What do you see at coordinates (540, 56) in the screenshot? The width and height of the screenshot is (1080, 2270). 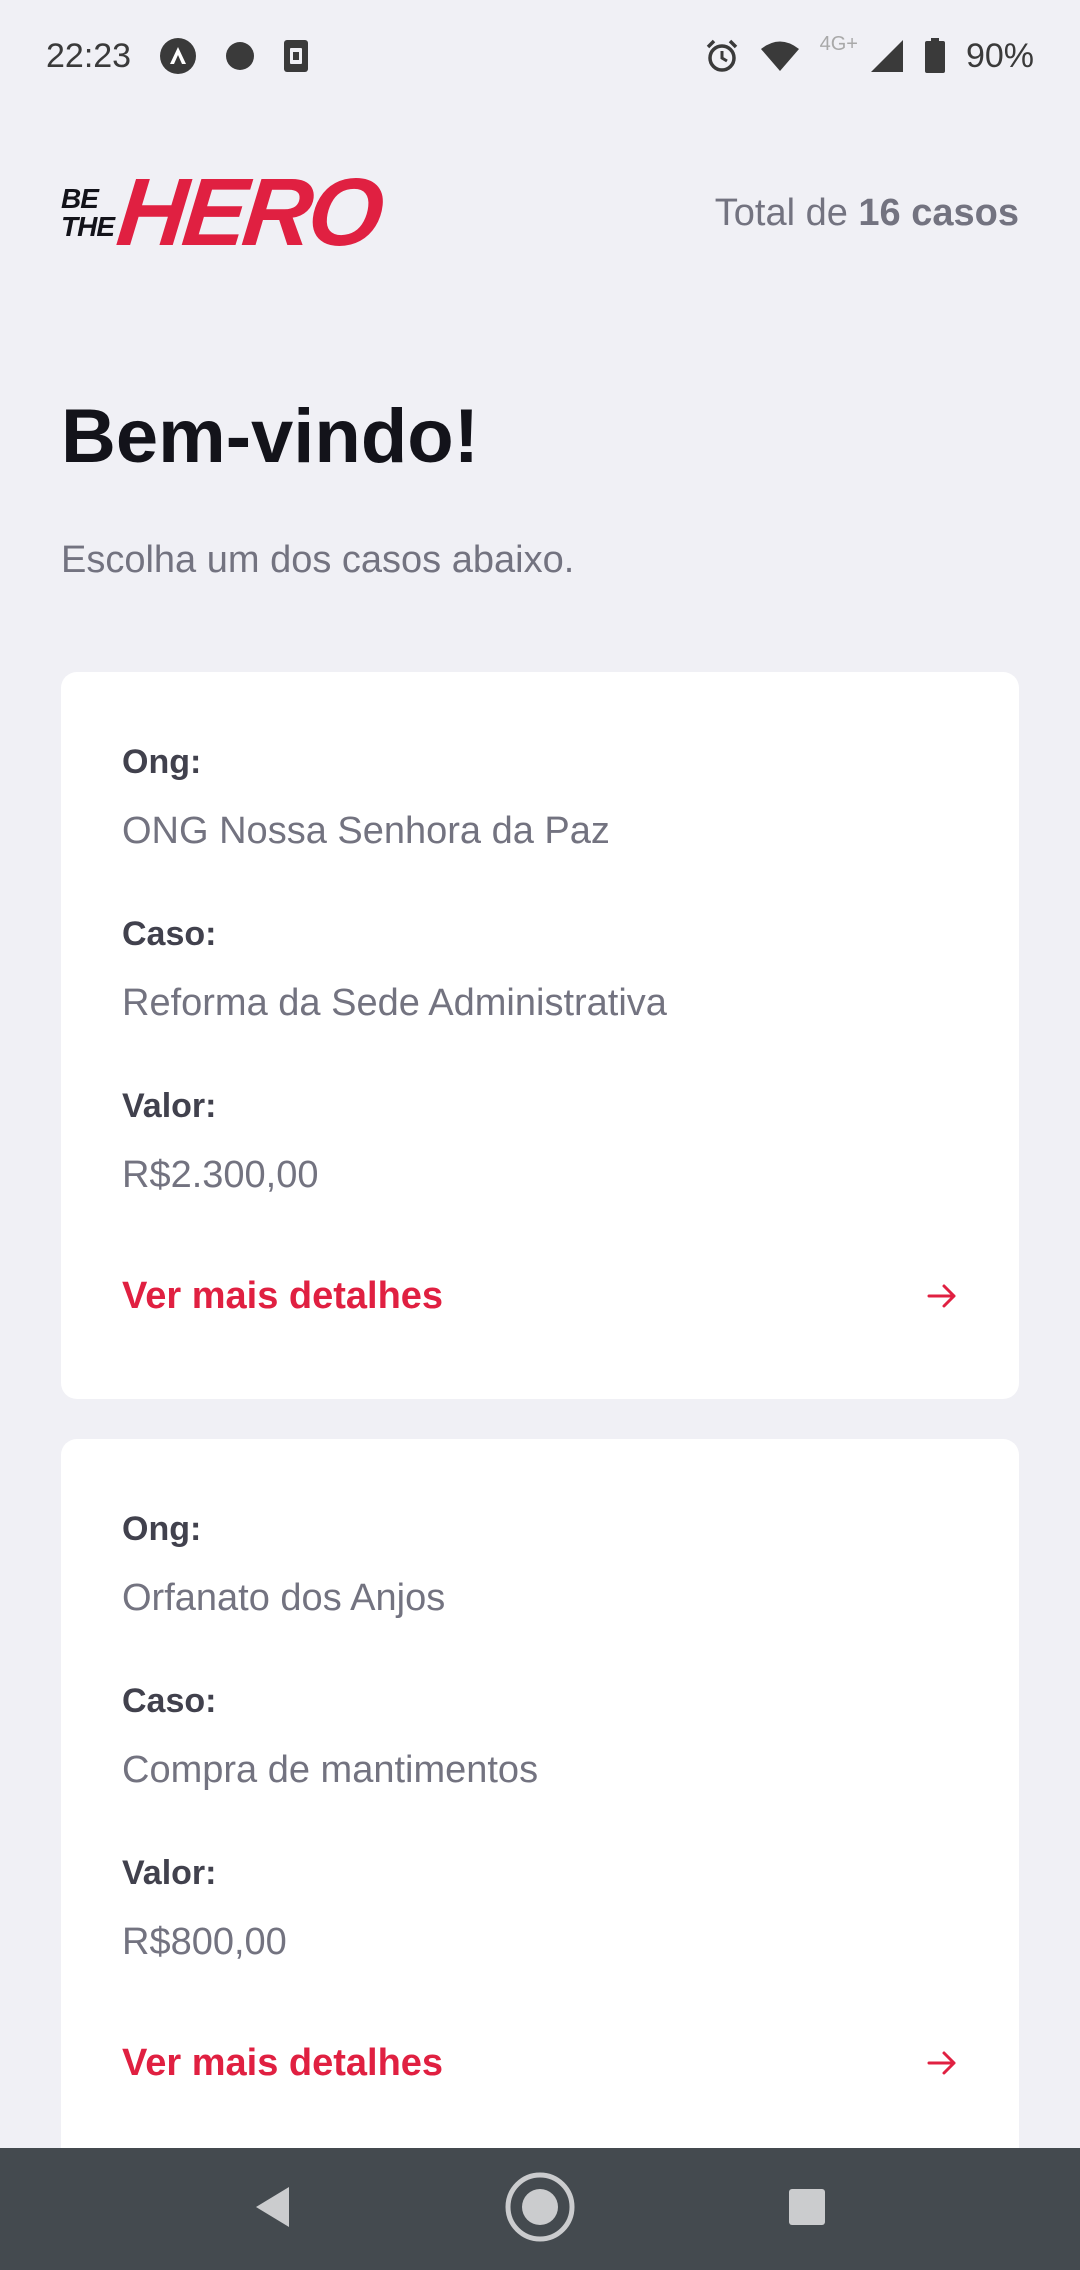 I see `status-bar: 22:23 4G+ 90%` at bounding box center [540, 56].